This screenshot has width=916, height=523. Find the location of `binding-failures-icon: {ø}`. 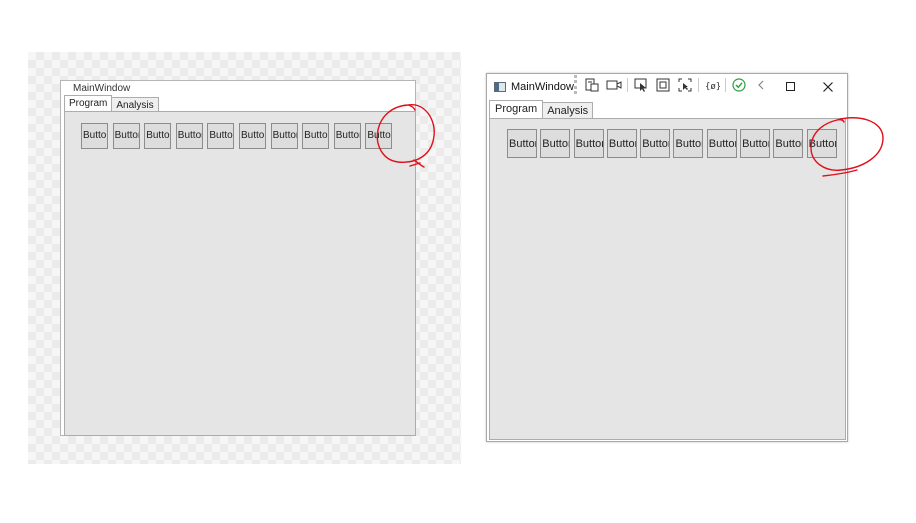

binding-failures-icon: {ø} is located at coordinates (712, 85).